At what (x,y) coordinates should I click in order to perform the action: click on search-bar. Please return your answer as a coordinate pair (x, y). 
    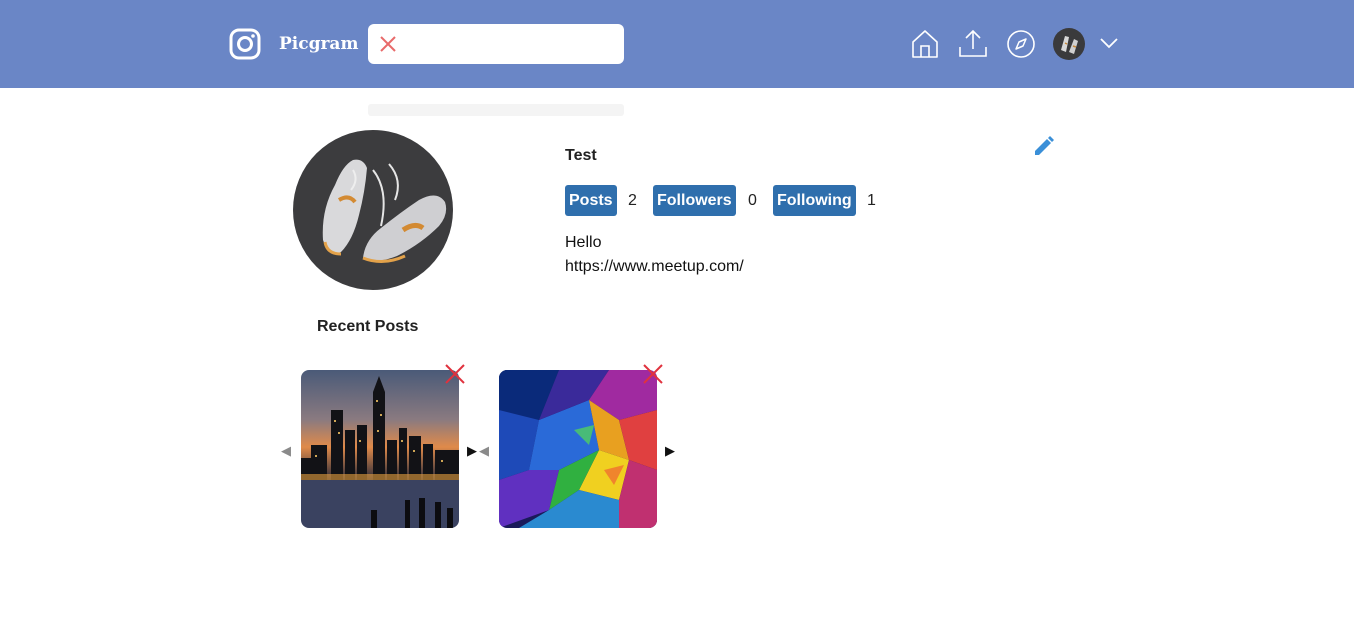
    Looking at the image, I should click on (496, 44).